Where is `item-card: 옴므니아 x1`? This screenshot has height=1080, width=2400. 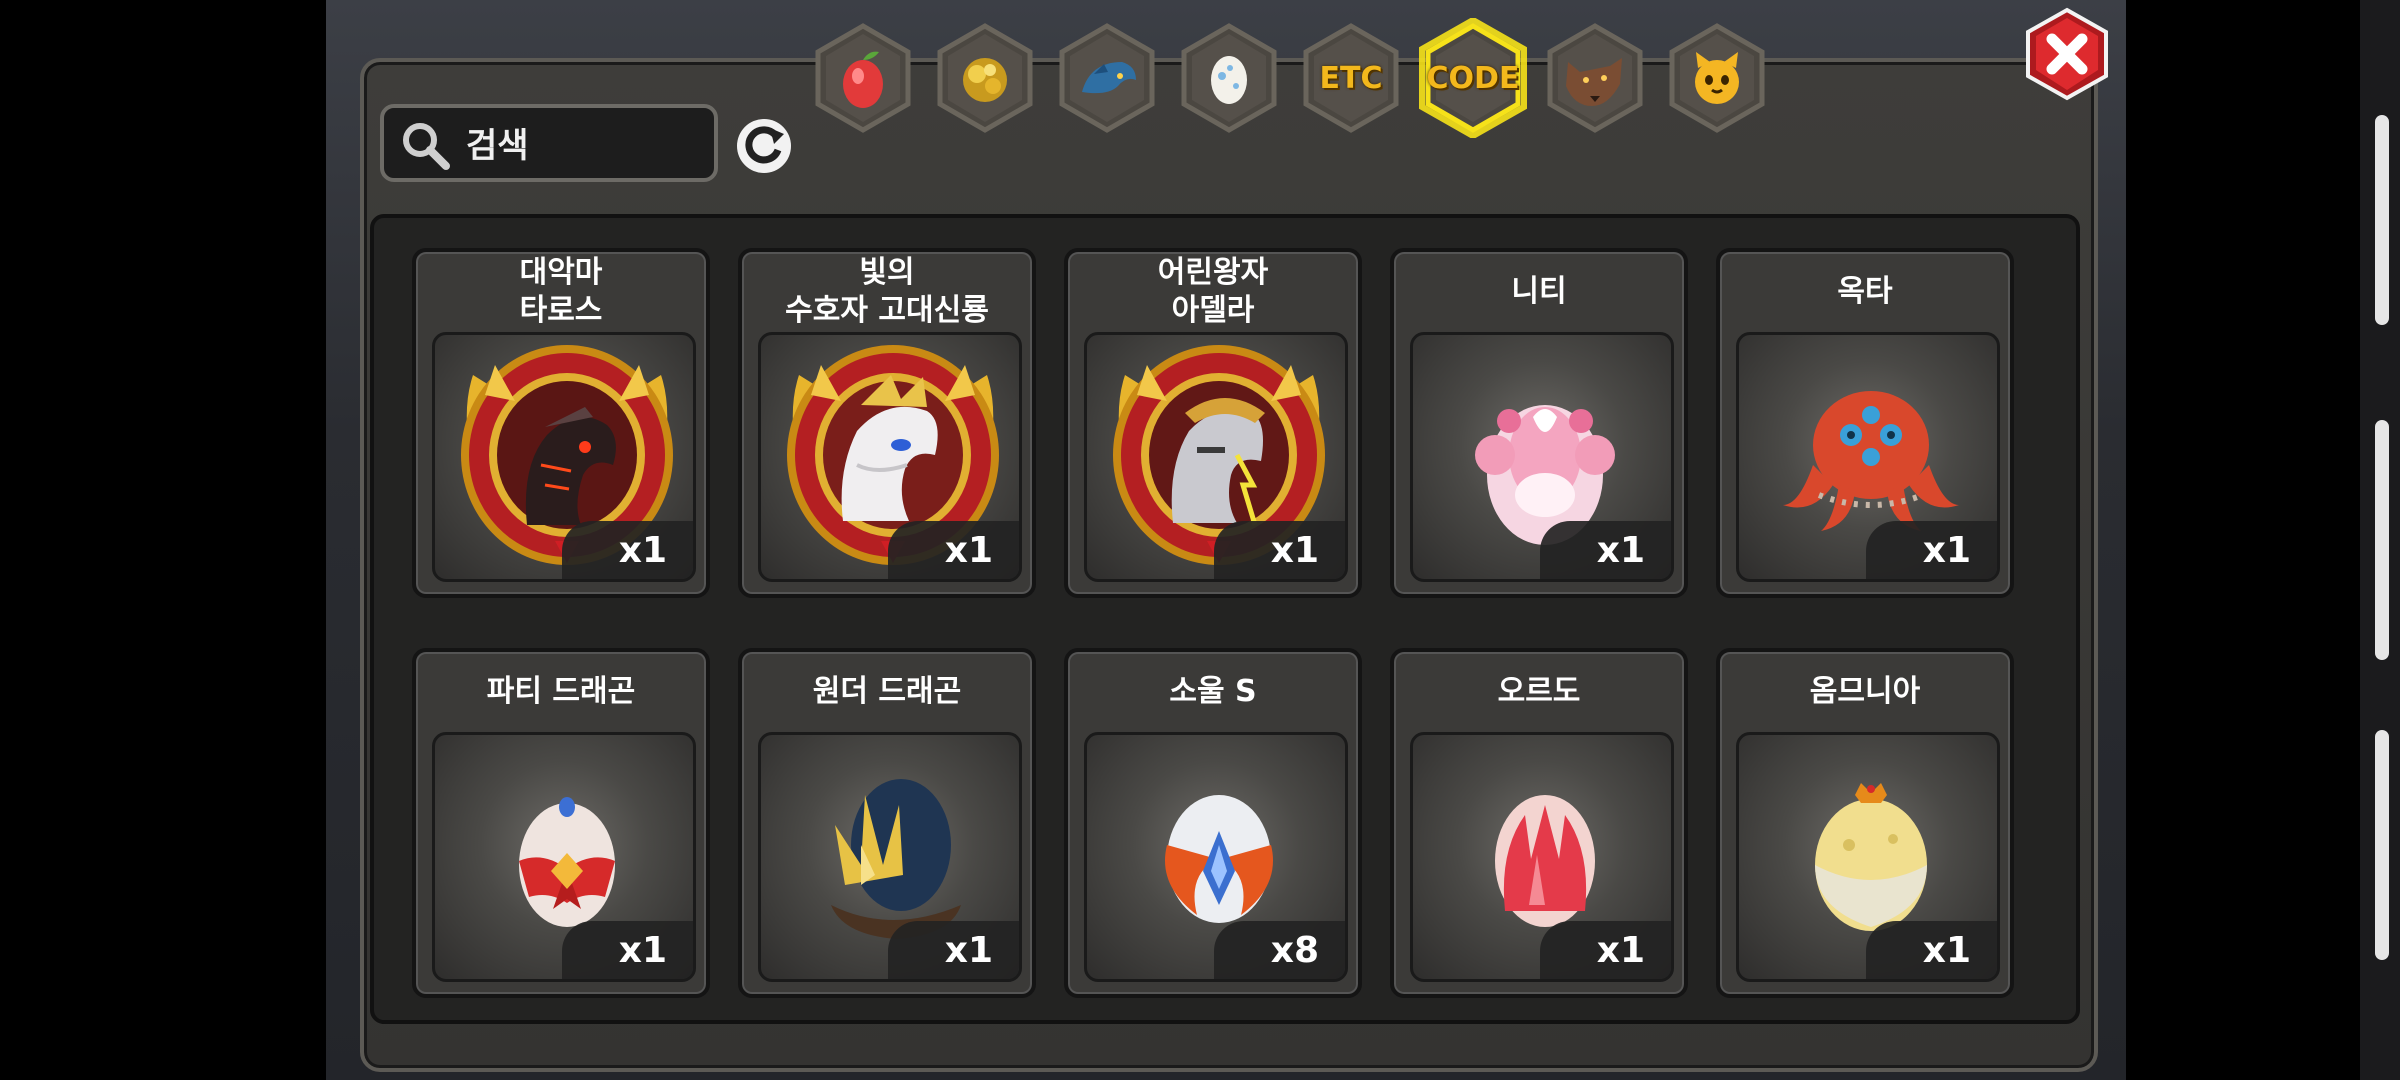
item-card: 옴므니아 x1 is located at coordinates (1865, 823).